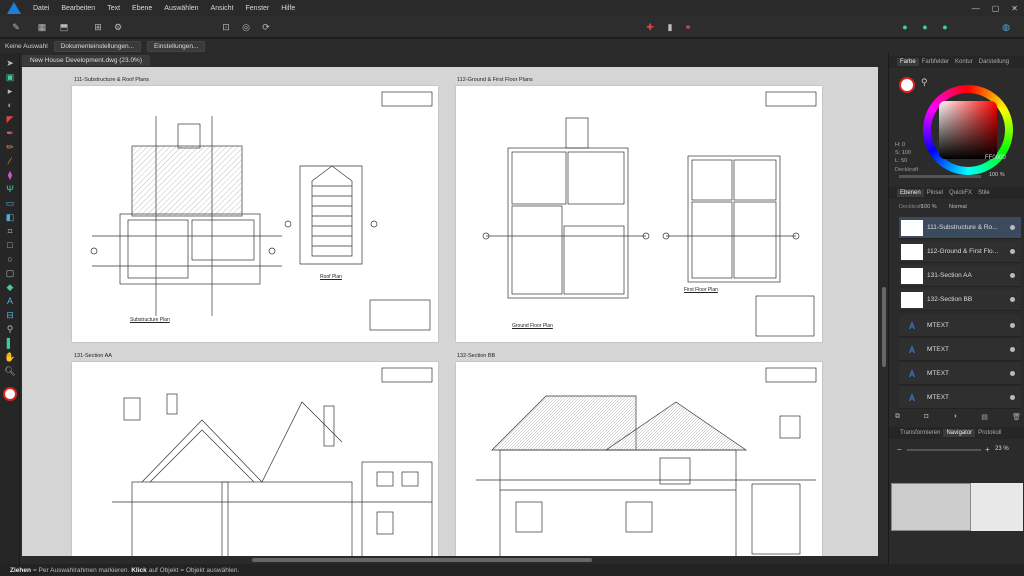  I want to click on zoom-value: 23 %, so click(1002, 449).